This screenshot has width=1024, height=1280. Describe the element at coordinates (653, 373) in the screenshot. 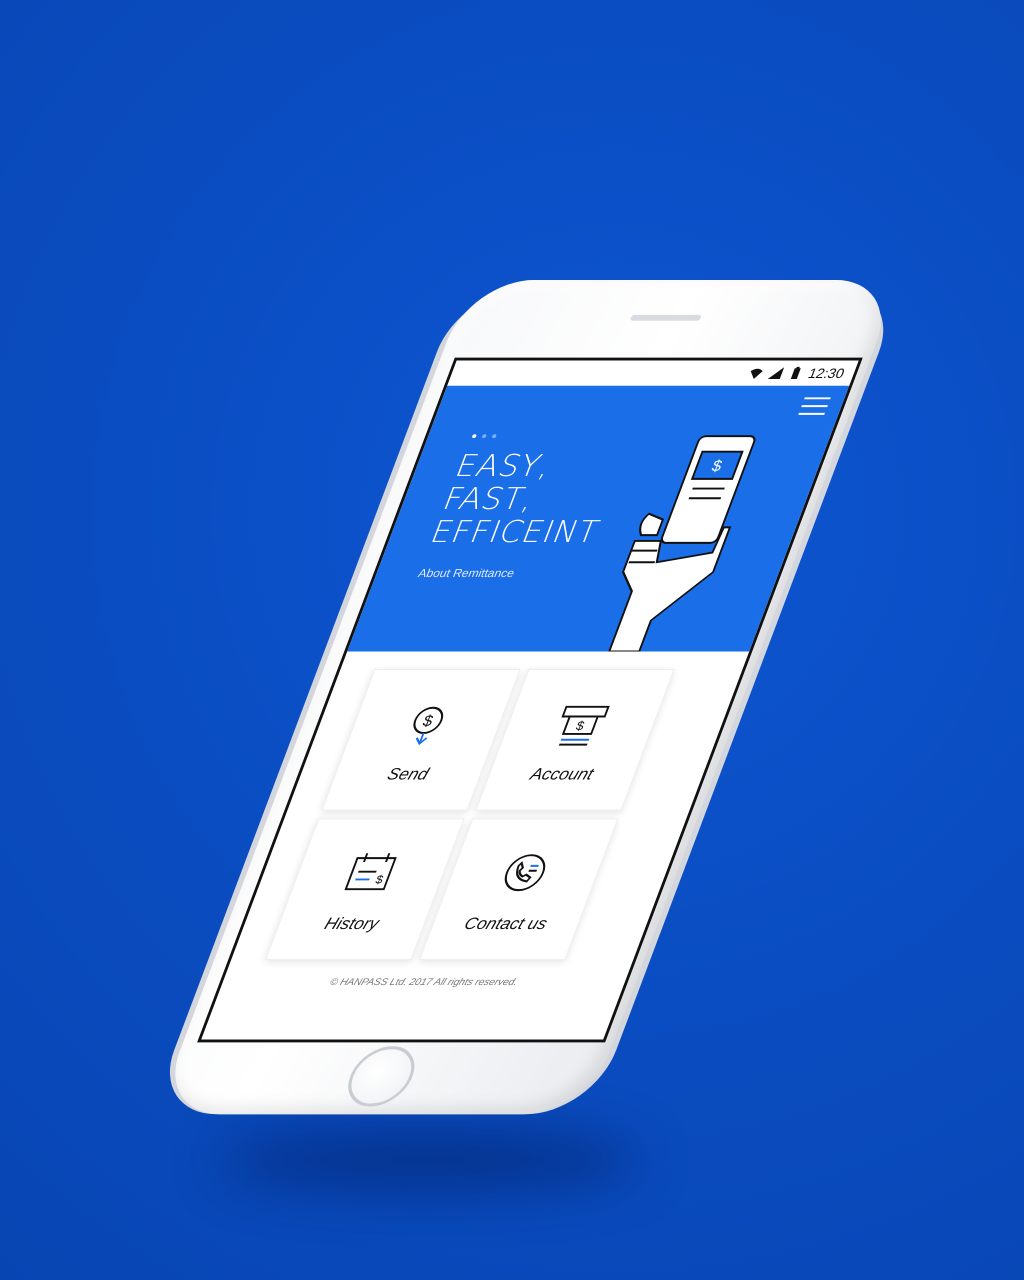

I see `status-bar: 12:30` at that location.